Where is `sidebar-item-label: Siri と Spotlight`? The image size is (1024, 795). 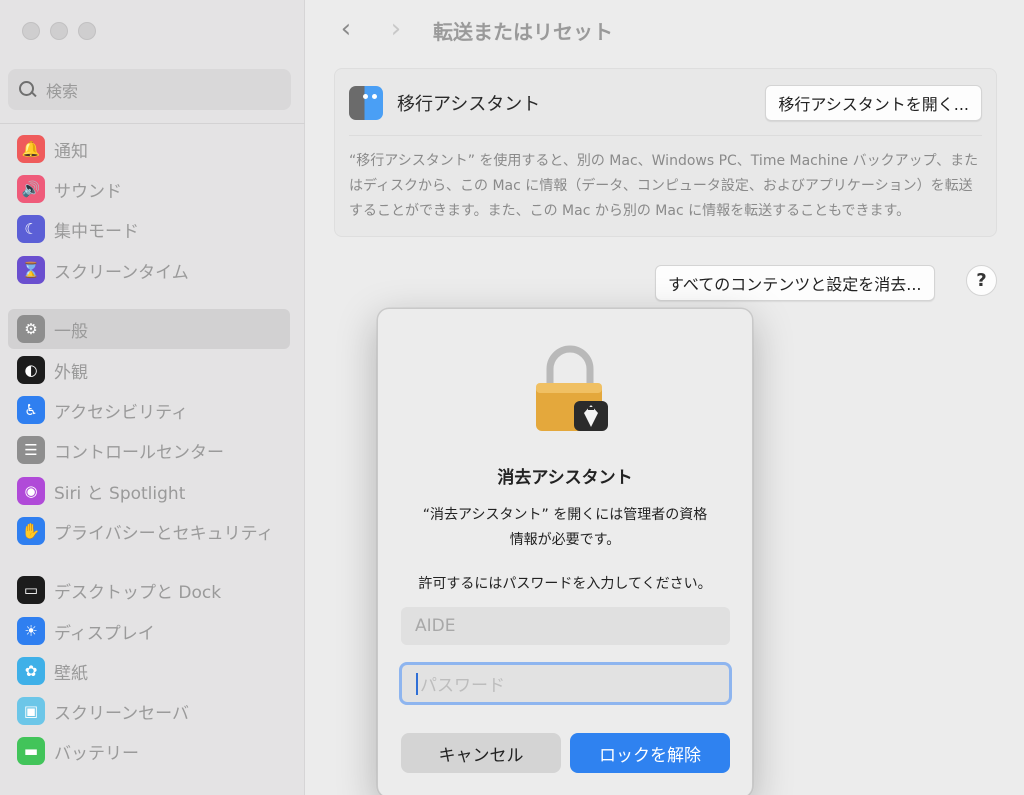 sidebar-item-label: Siri と Spotlight is located at coordinates (120, 493).